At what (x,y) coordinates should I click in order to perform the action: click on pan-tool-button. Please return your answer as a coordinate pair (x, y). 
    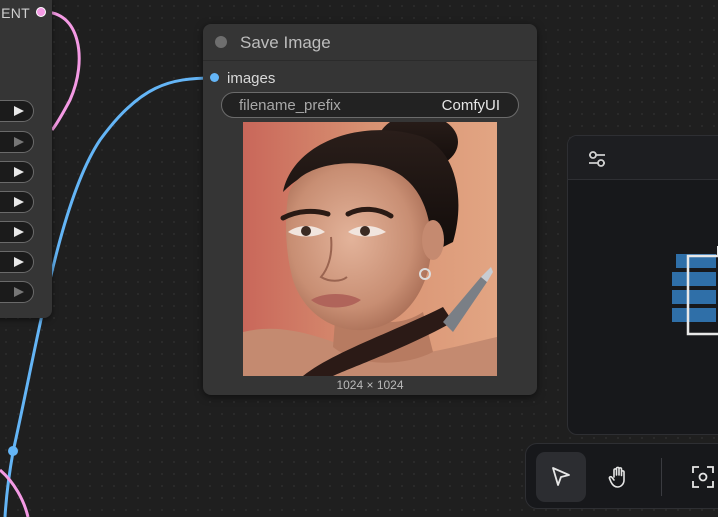
    Looking at the image, I should click on (619, 477).